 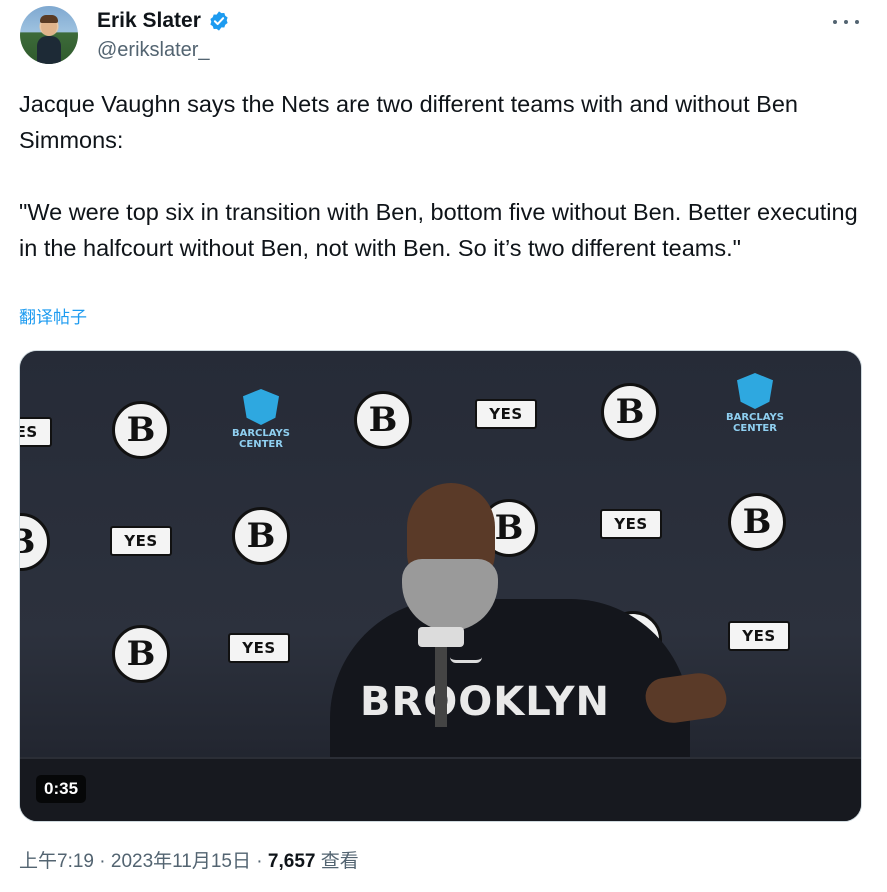 What do you see at coordinates (61, 789) in the screenshot?
I see `video-duration-badge: 0:35` at bounding box center [61, 789].